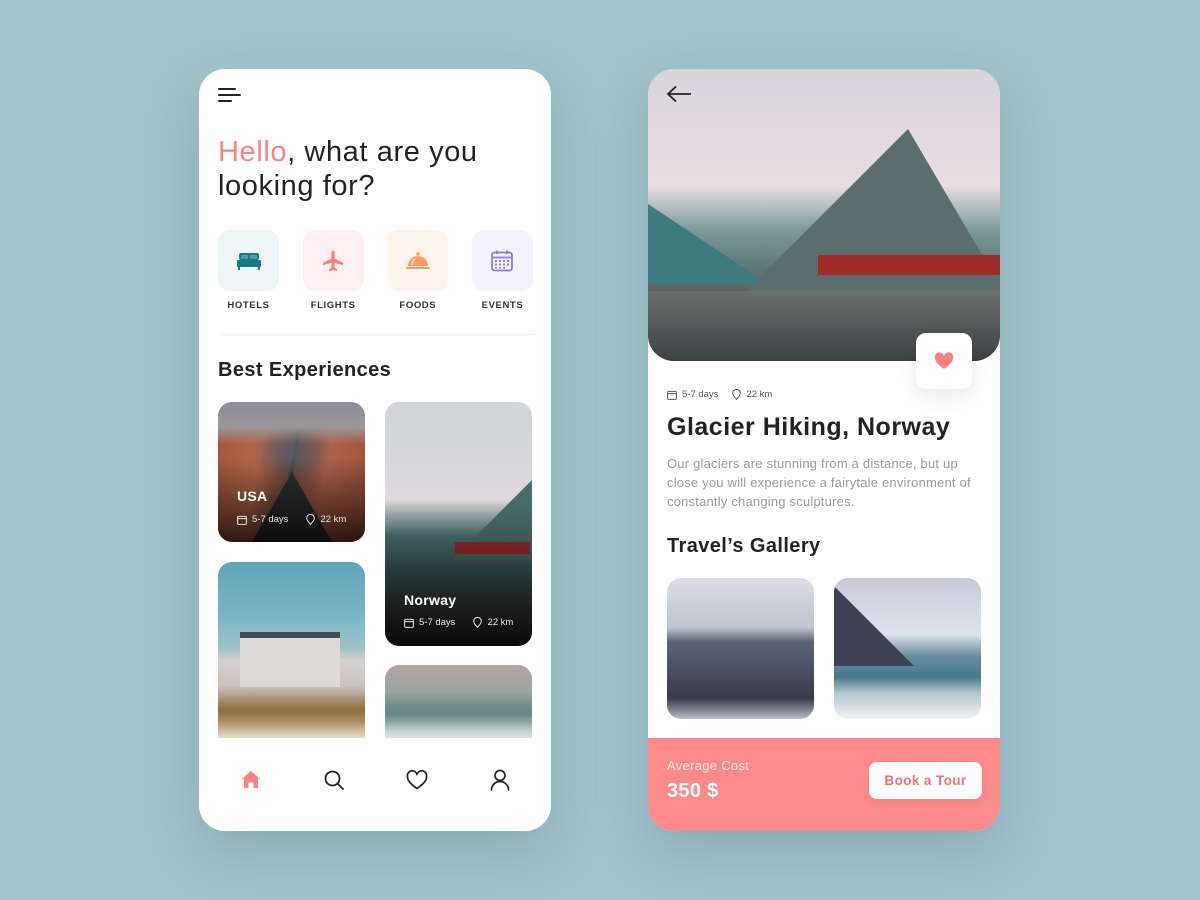 The height and width of the screenshot is (900, 1200). I want to click on experience-card-norway: Norway 5-7 days 22 km, so click(458, 524).